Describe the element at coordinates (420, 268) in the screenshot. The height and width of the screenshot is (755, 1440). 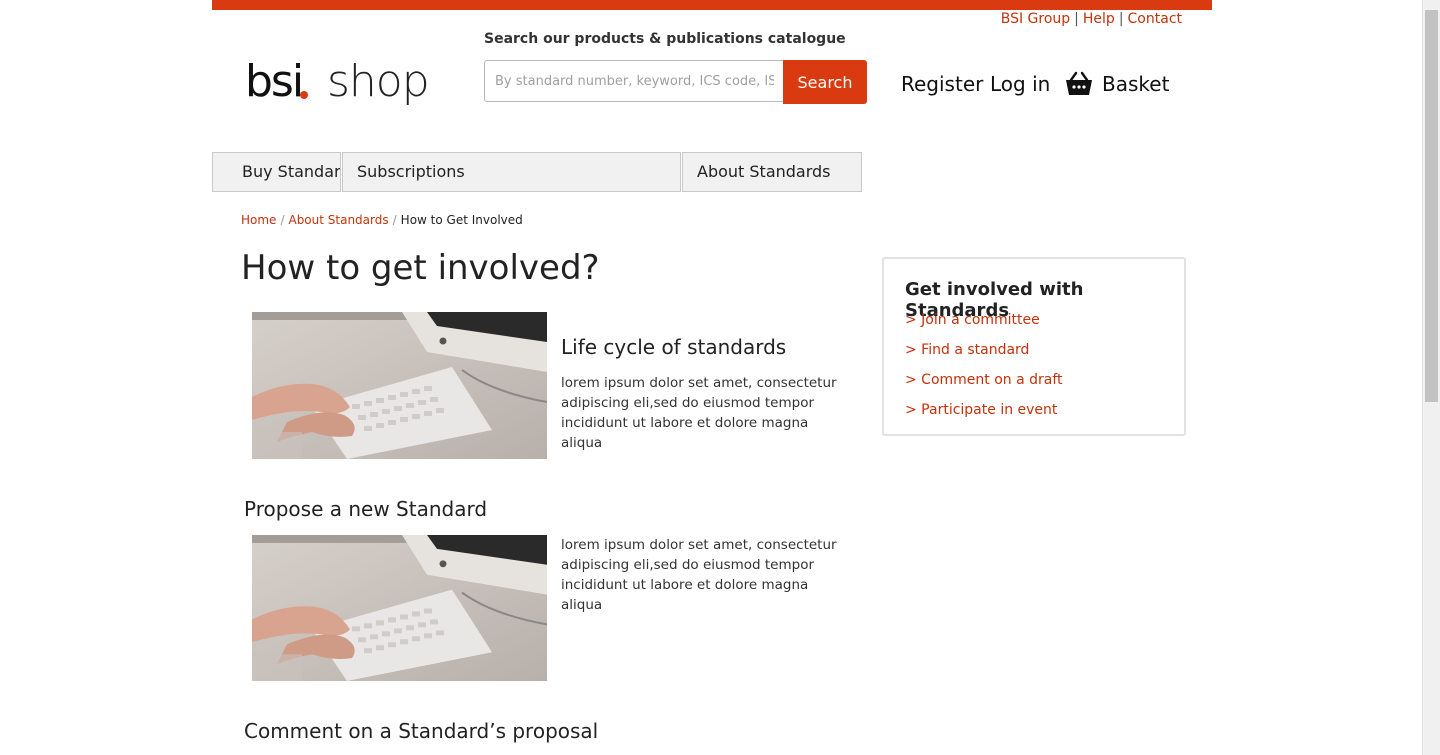
I see `page-title: How to get involved?` at that location.